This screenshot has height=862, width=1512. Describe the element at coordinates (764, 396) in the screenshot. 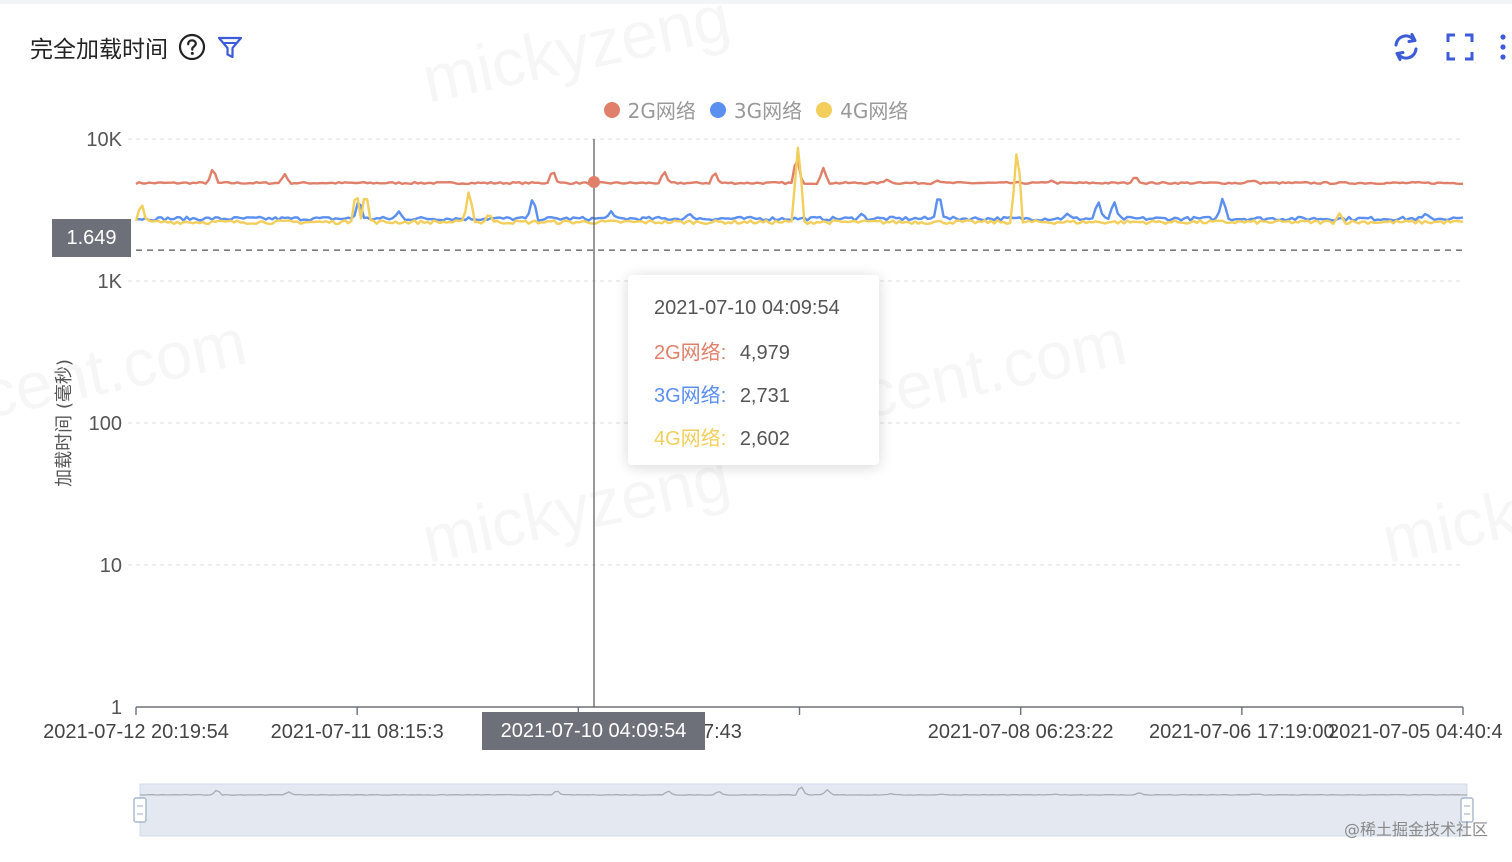

I see `tooltip-value-3g: 2,731` at that location.